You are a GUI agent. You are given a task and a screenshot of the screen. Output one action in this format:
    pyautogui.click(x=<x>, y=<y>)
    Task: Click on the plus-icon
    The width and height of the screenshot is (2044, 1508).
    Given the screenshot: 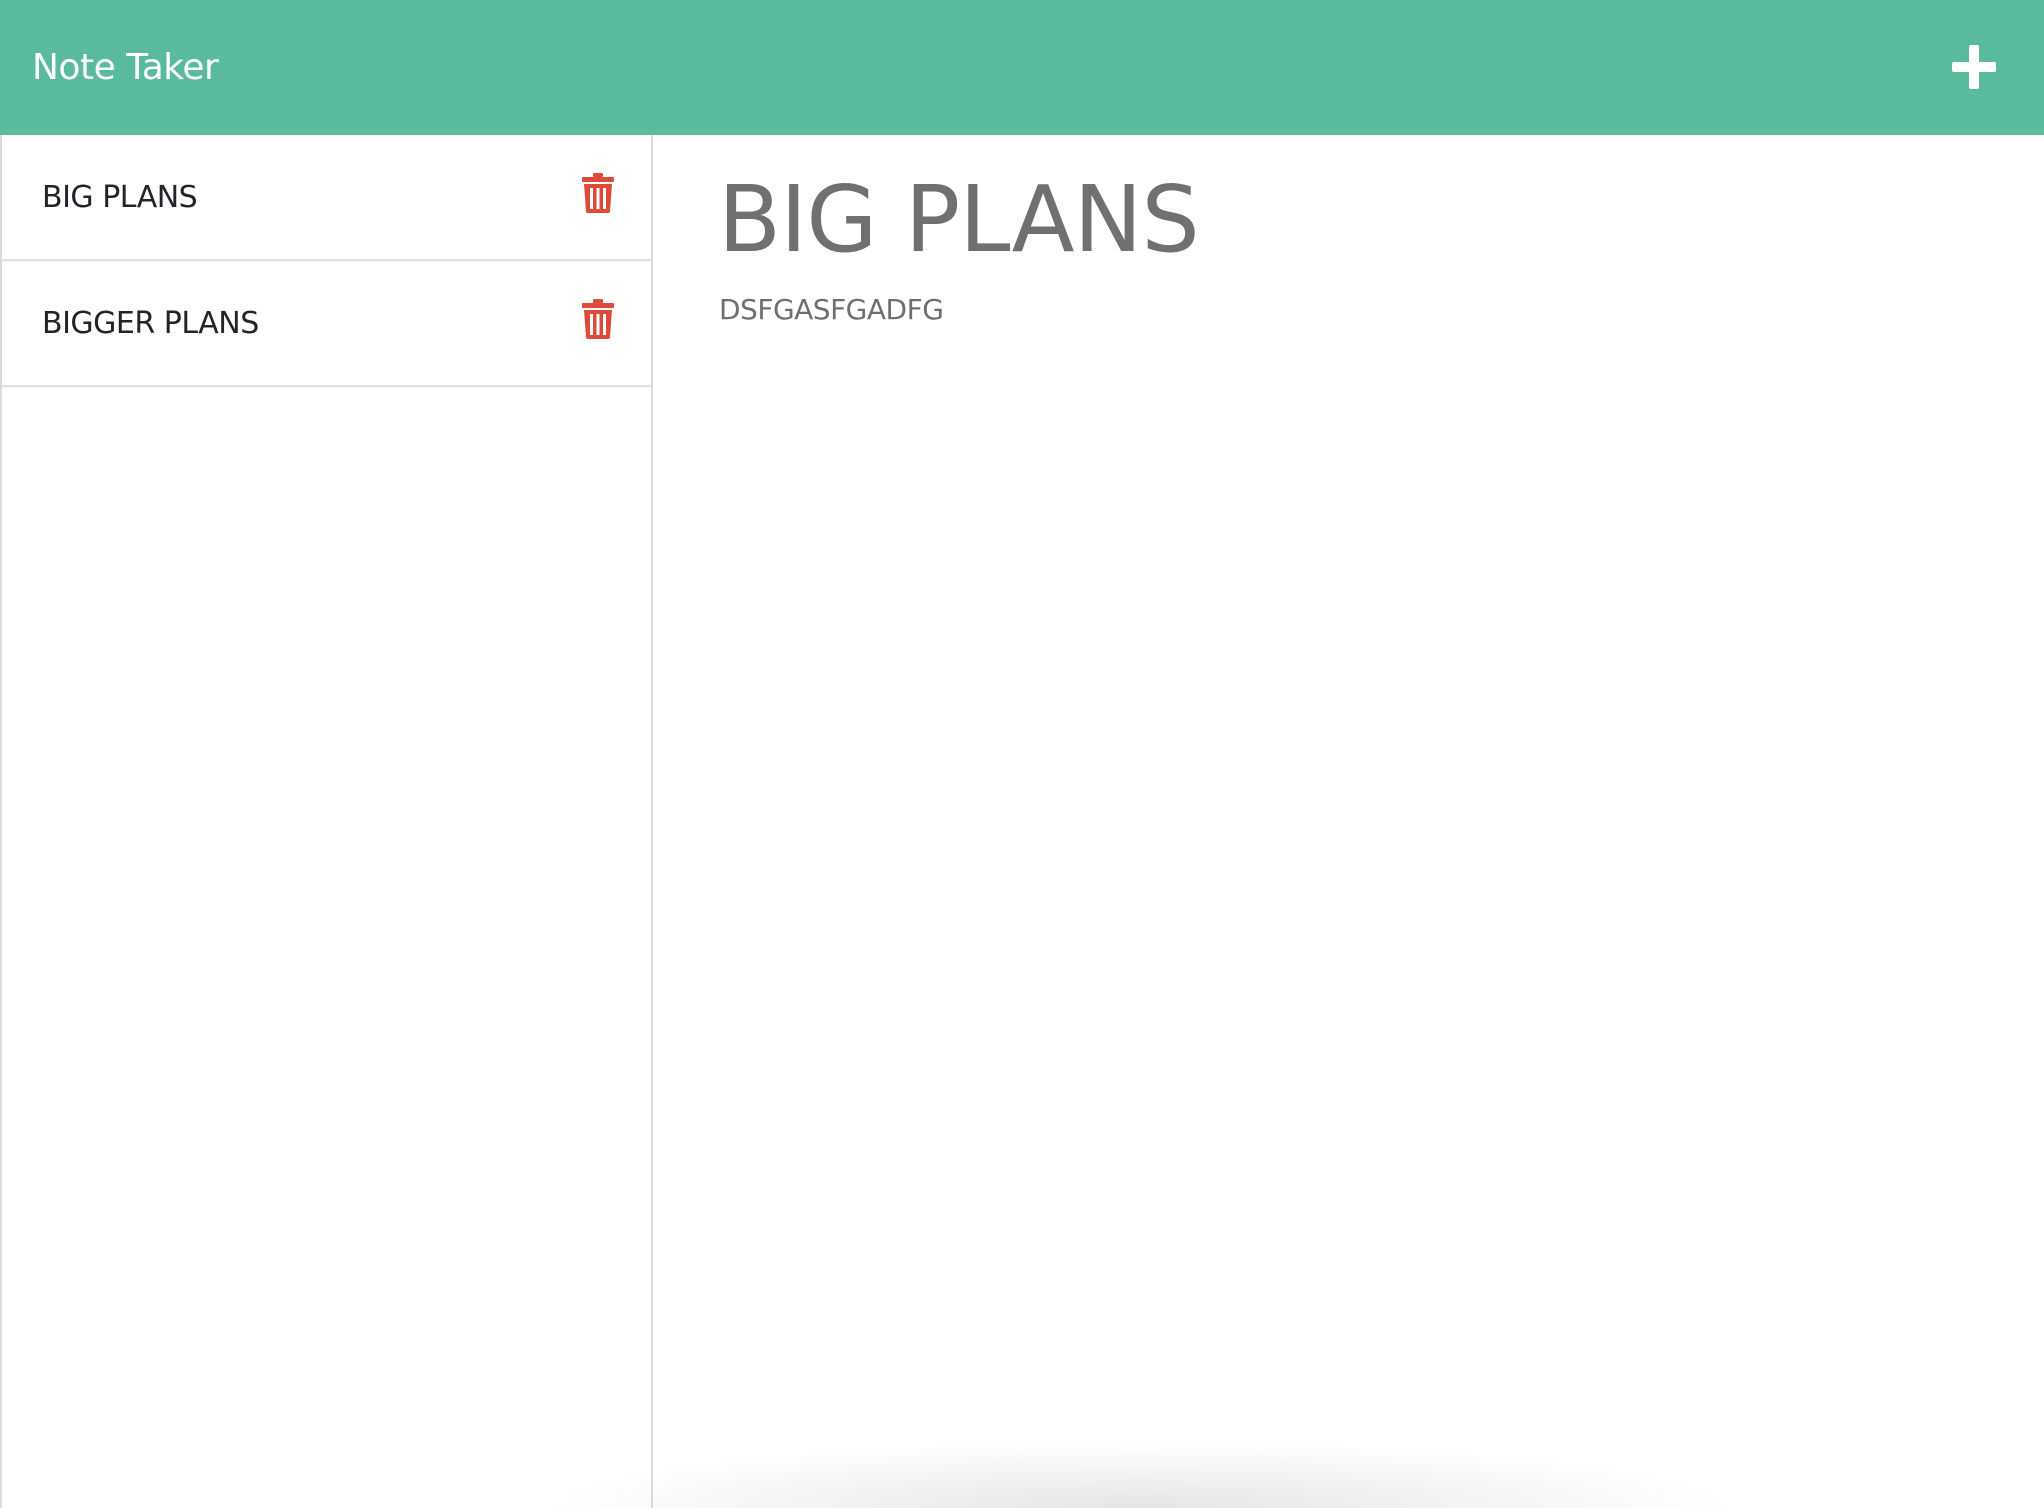 What is the action you would take?
    pyautogui.click(x=1974, y=67)
    